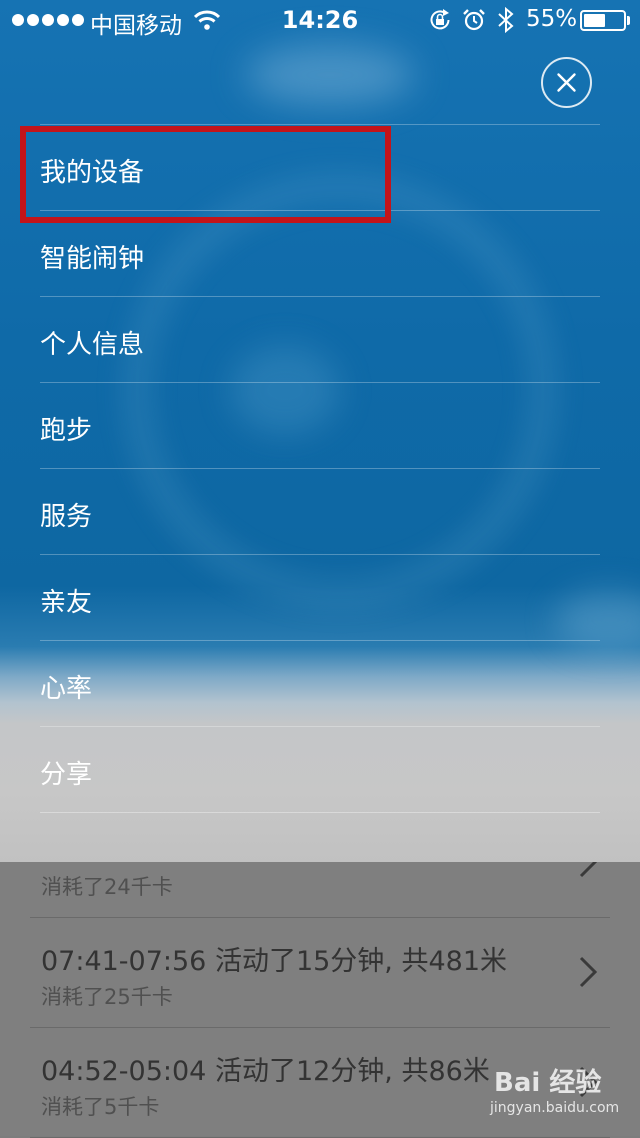 Image resolution: width=640 pixels, height=1138 pixels. Describe the element at coordinates (552, 19) in the screenshot. I see `battery-percentage: 55%` at that location.